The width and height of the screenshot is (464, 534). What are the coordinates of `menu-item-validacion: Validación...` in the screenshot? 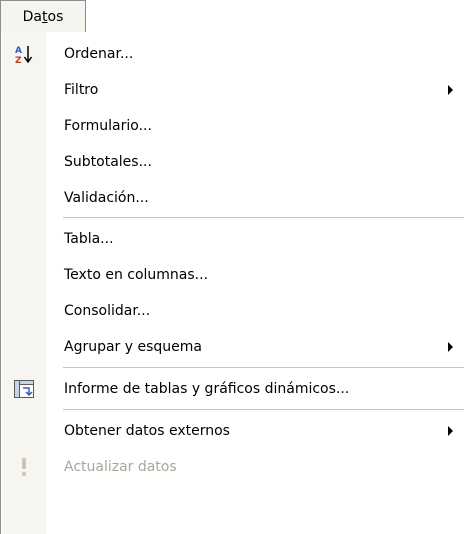 It's located at (233, 198).